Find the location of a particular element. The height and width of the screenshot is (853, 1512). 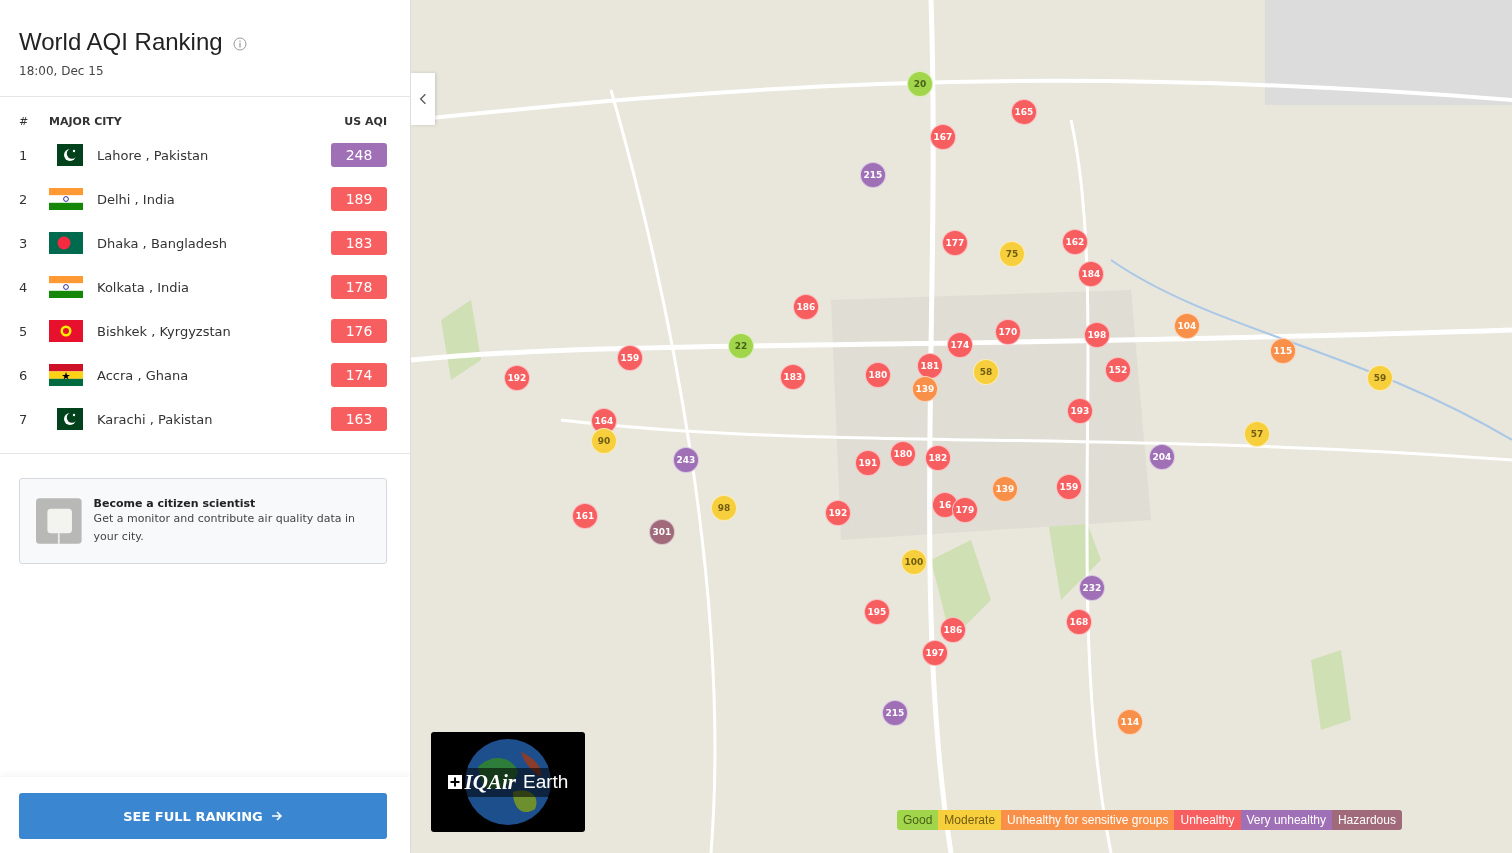

legend-item: Moderate is located at coordinates (970, 820).